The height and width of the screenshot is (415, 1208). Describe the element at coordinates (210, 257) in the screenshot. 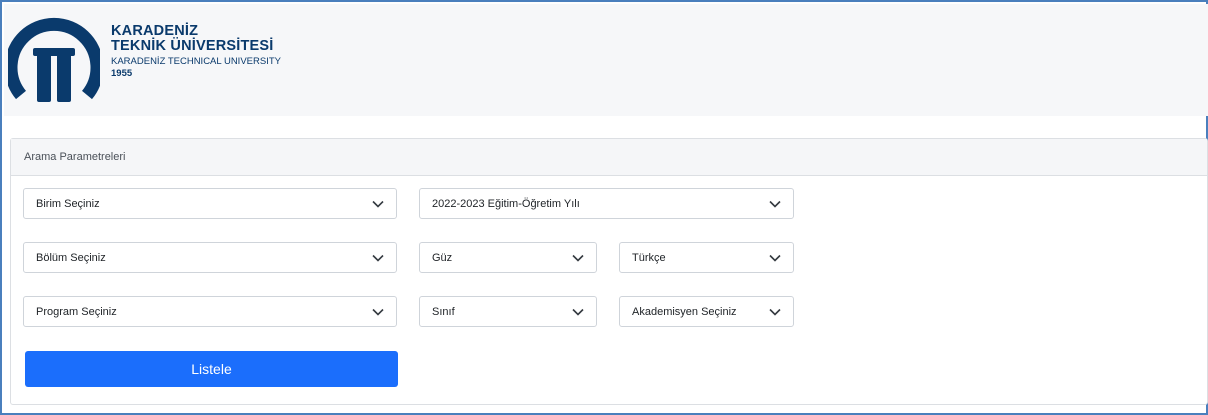

I see `bolum-select: Bölüm Seçiniz` at that location.